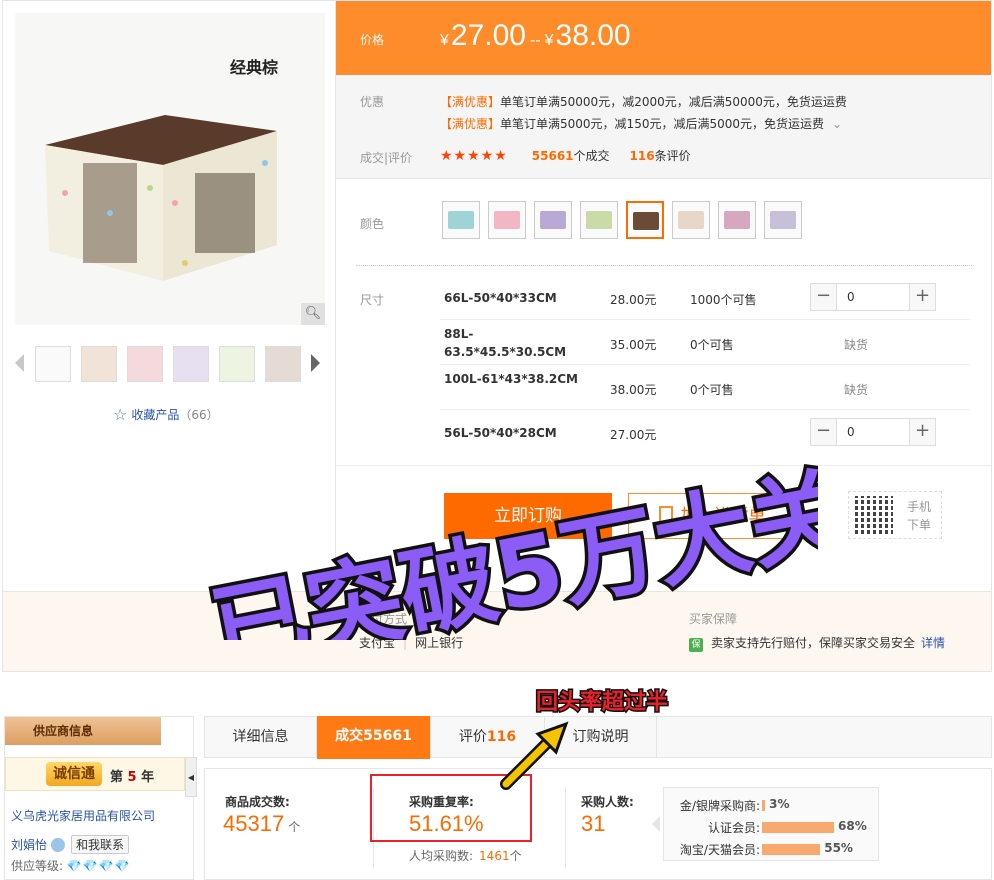 The width and height of the screenshot is (994, 880). I want to click on size-name: 100L-61*43*38.2CM, so click(511, 379).